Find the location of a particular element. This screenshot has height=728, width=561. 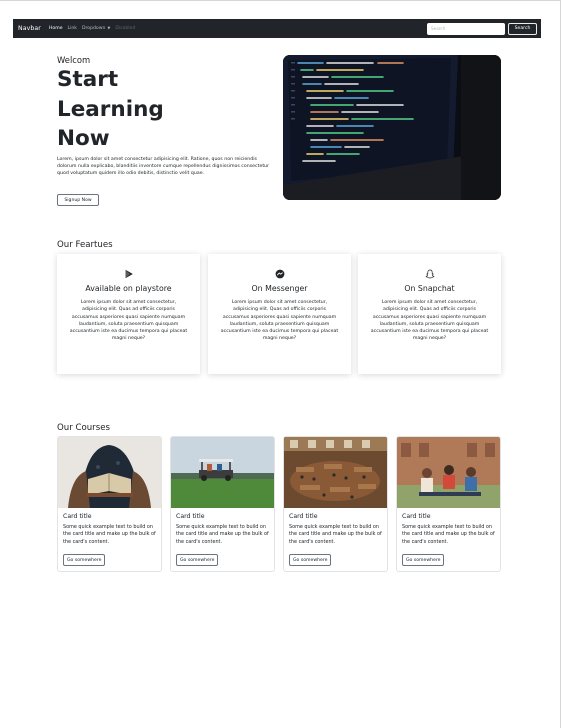

course-image-library is located at coordinates (335, 472).